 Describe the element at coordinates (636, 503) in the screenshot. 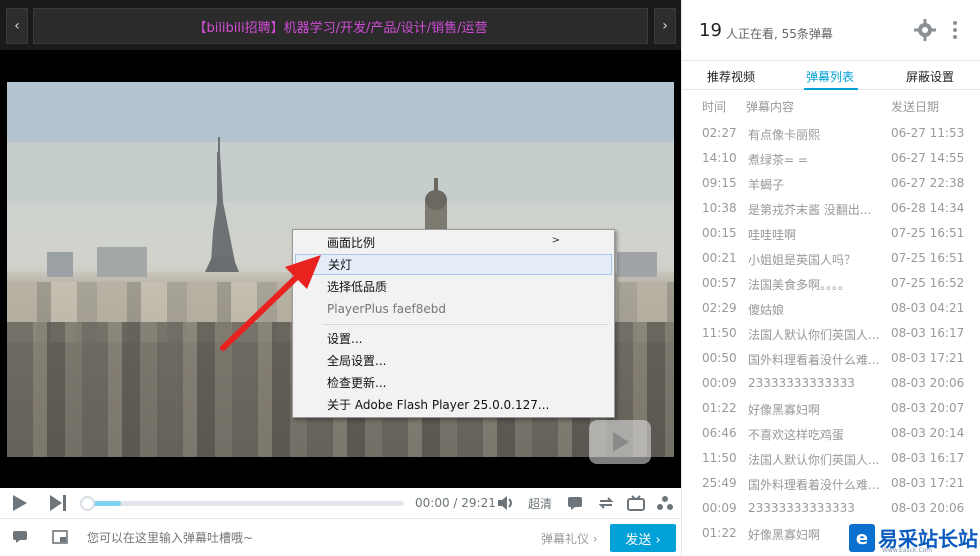

I see `tv-mode-button` at that location.